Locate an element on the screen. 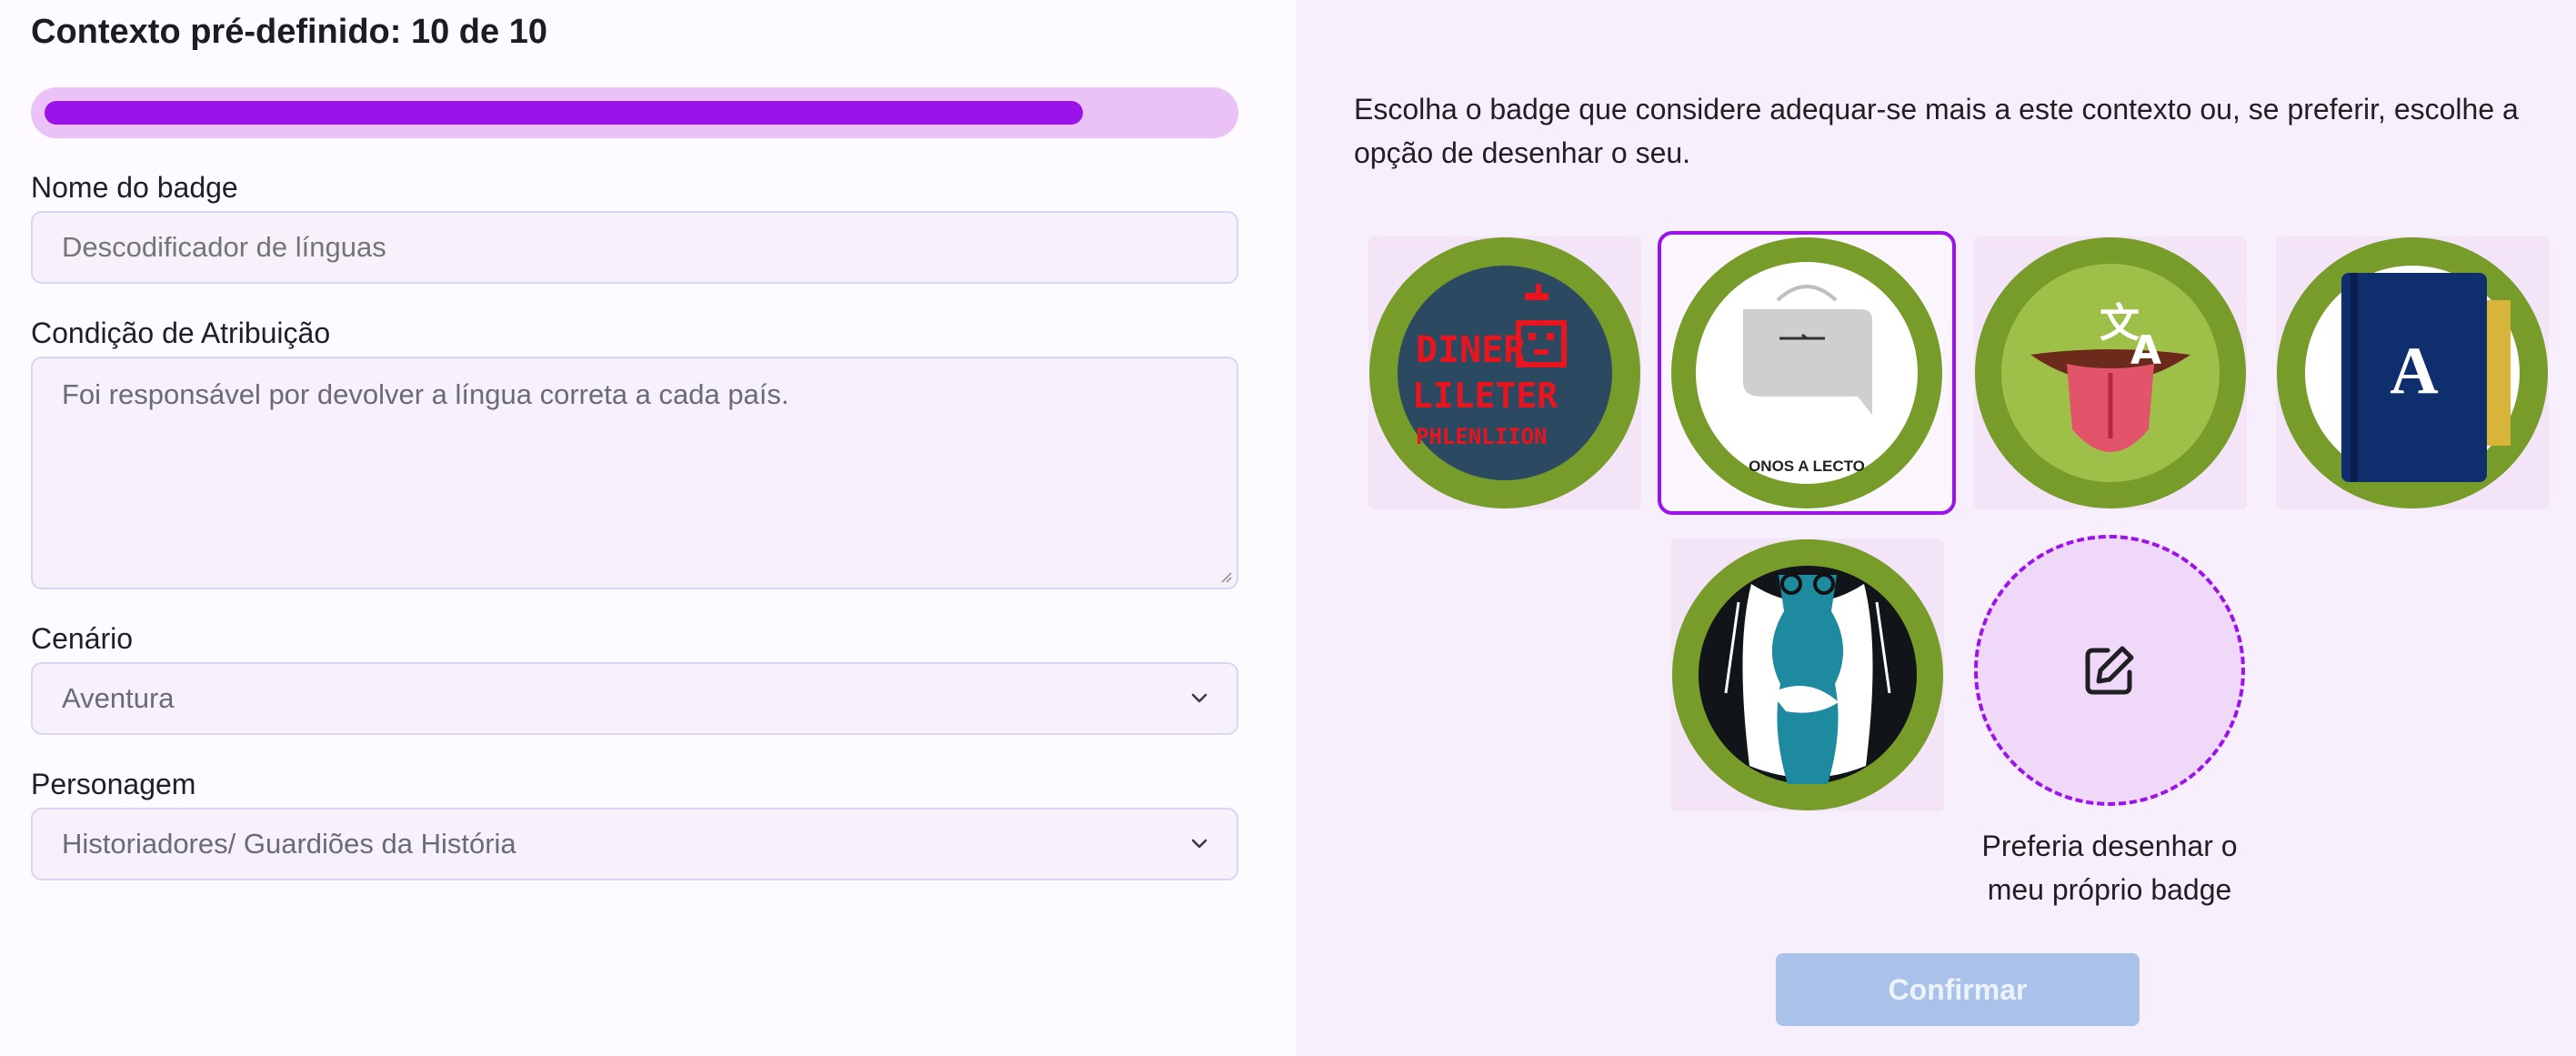 The height and width of the screenshot is (1056, 2576). badge-option-4: A is located at coordinates (2413, 372).